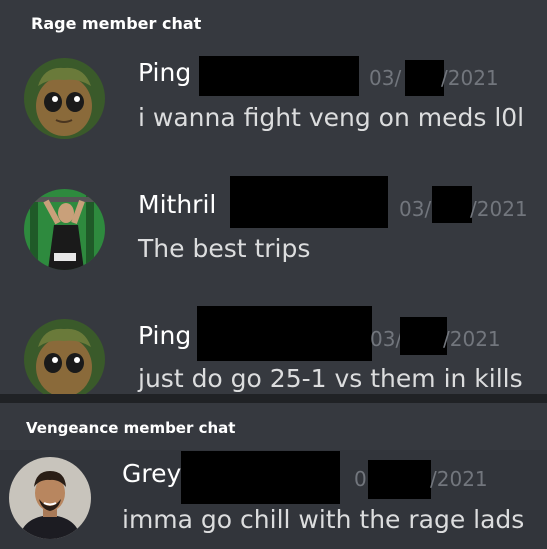 Image resolution: width=547 pixels, height=549 pixels. I want to click on username: Mithril, so click(177, 204).